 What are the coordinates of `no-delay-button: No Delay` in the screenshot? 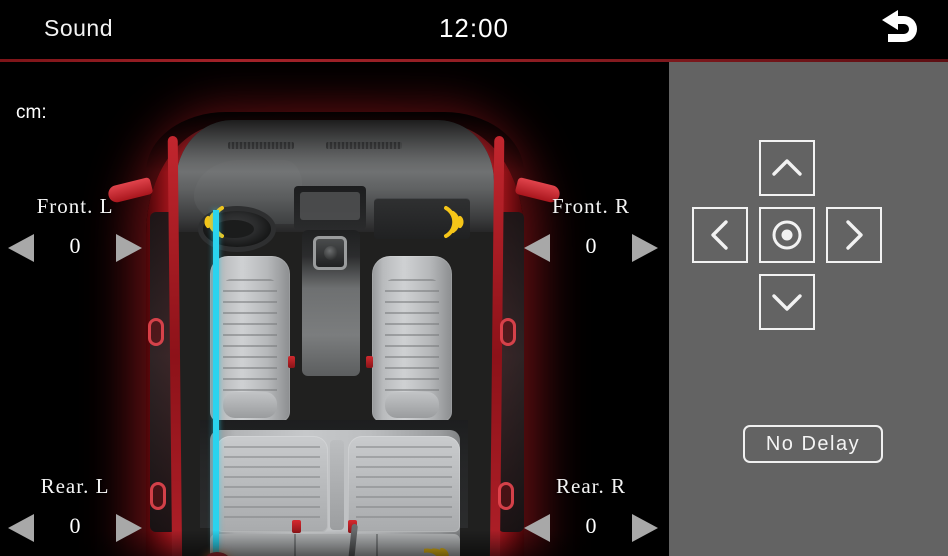 It's located at (813, 444).